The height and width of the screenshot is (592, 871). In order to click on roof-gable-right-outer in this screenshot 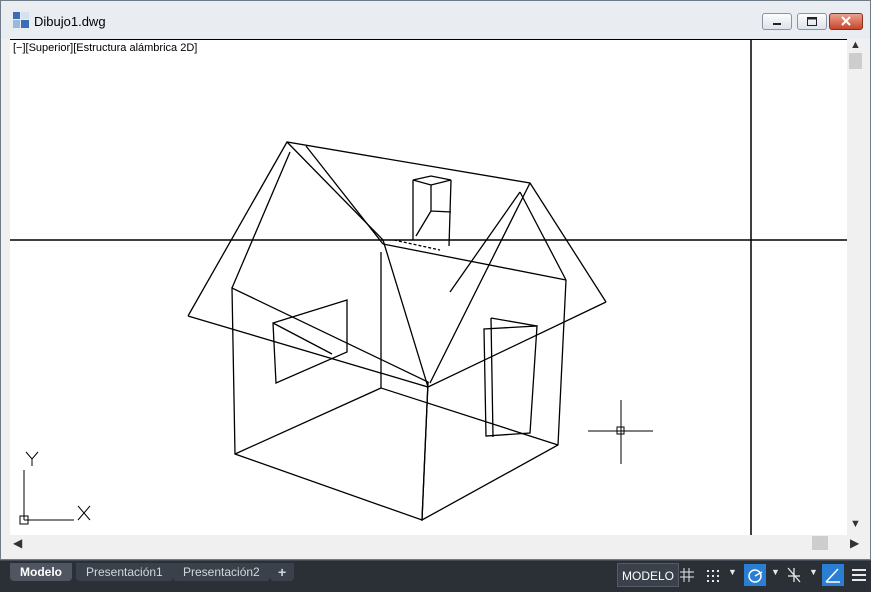, I will do `click(480, 283)`.